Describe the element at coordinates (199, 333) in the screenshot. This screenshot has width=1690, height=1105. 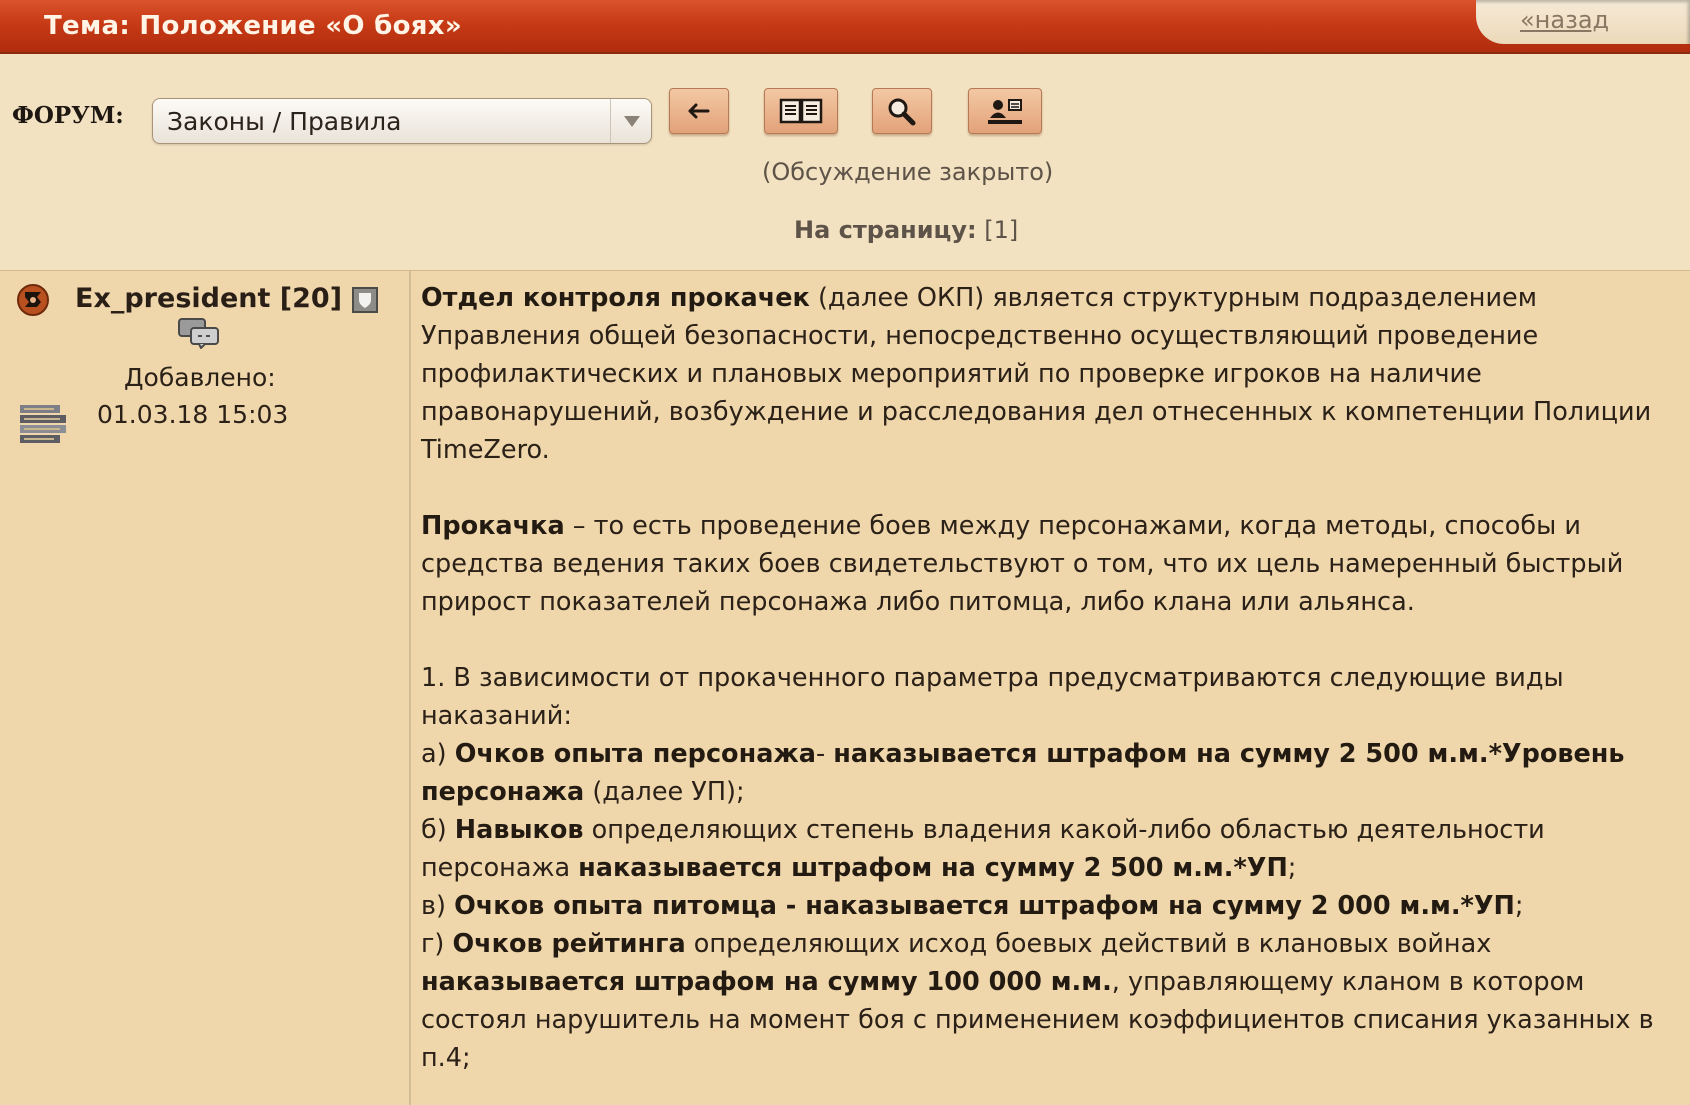
I see `private-message-icon` at that location.